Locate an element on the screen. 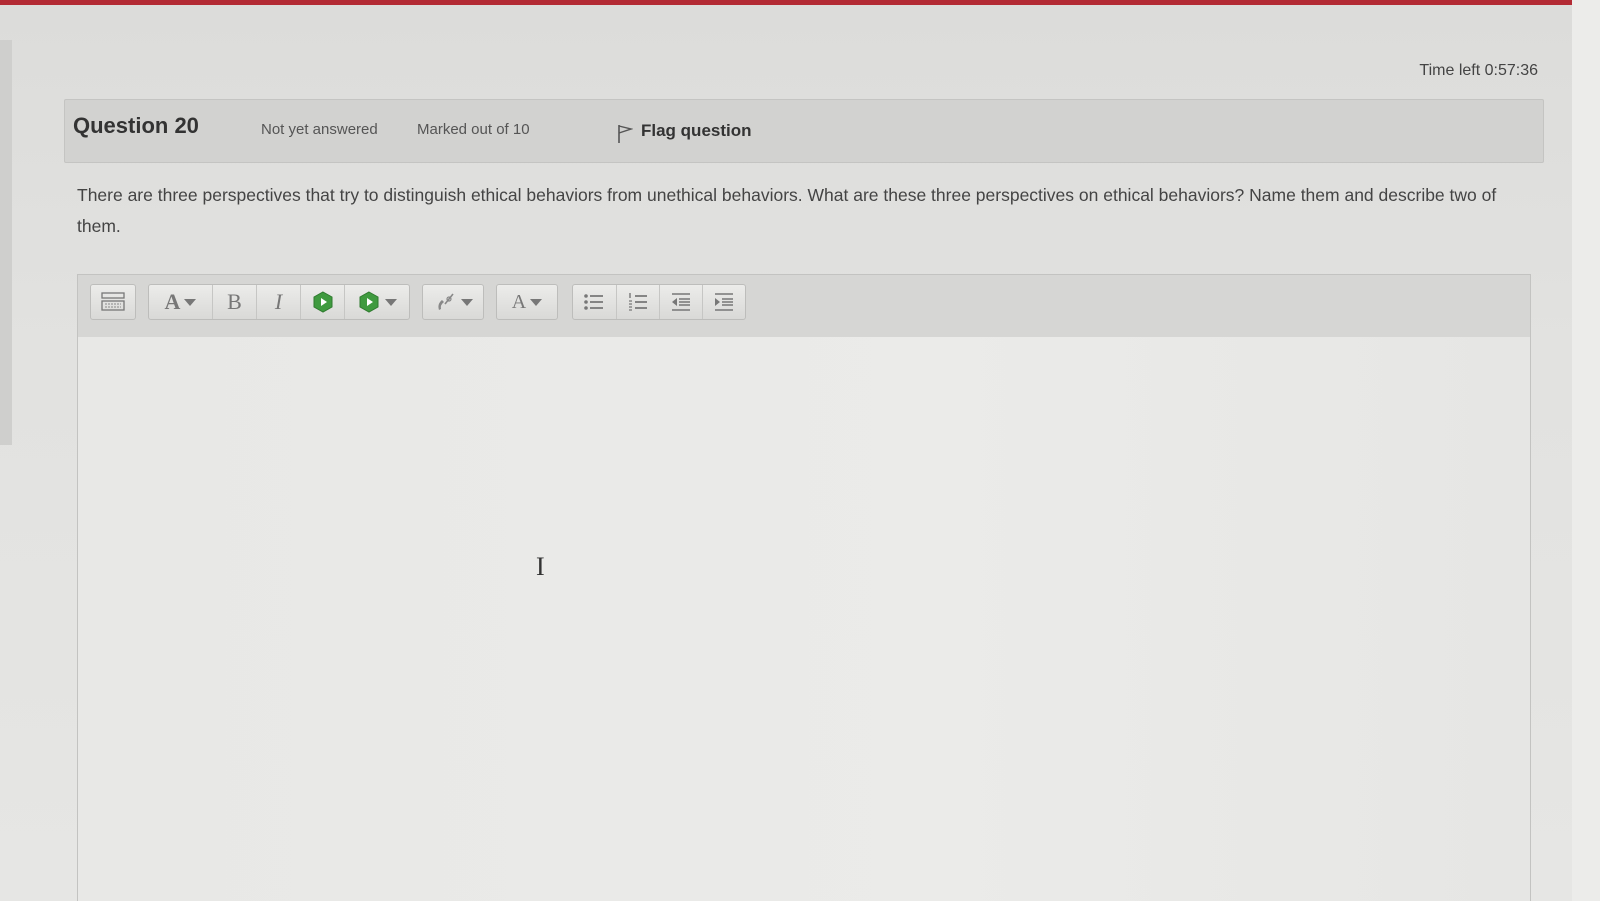  numbered-list-icon is located at coordinates (637, 302).